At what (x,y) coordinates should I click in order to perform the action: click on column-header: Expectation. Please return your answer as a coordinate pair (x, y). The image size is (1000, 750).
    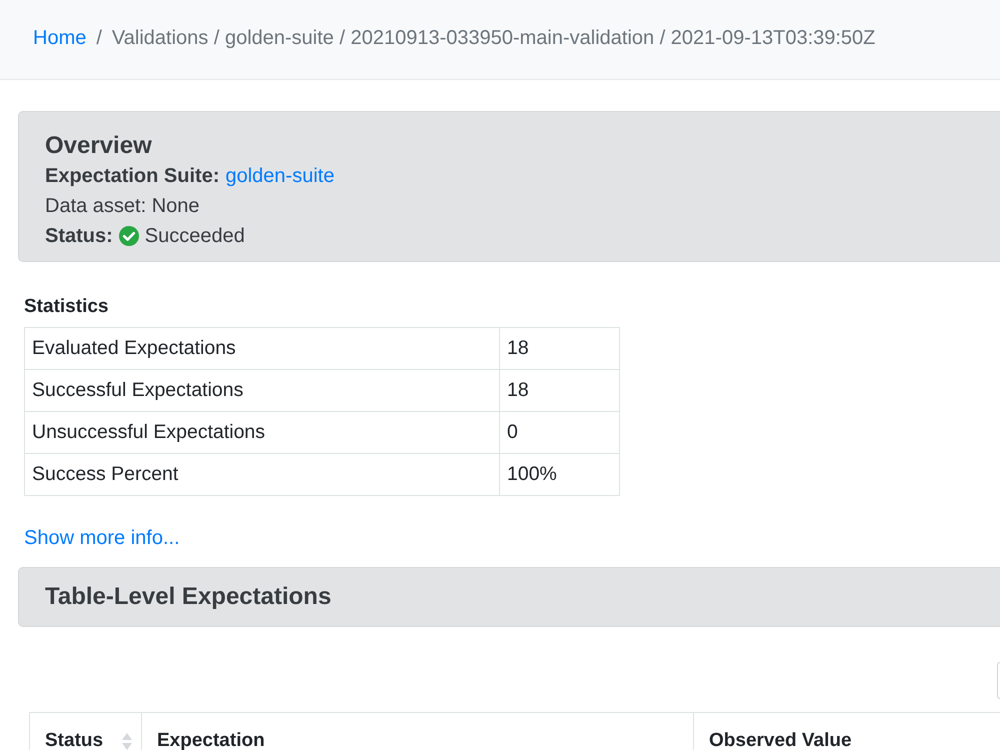
    Looking at the image, I should click on (211, 741).